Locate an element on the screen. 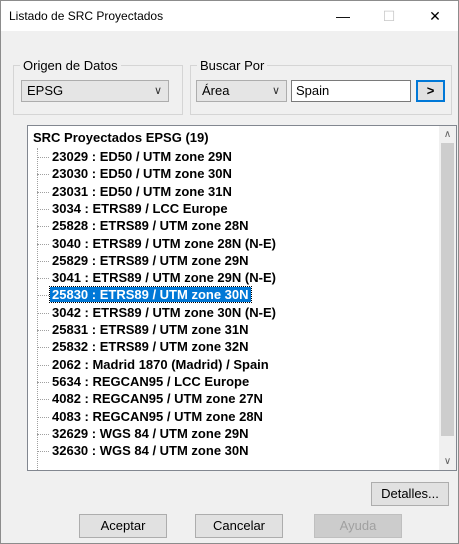  vertical-scrollbar: ∧ ∨ is located at coordinates (447, 298).